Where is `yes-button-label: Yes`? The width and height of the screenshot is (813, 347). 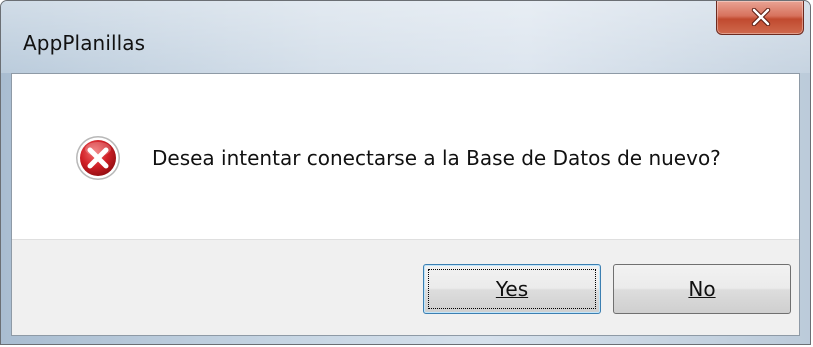 yes-button-label: Yes is located at coordinates (512, 289).